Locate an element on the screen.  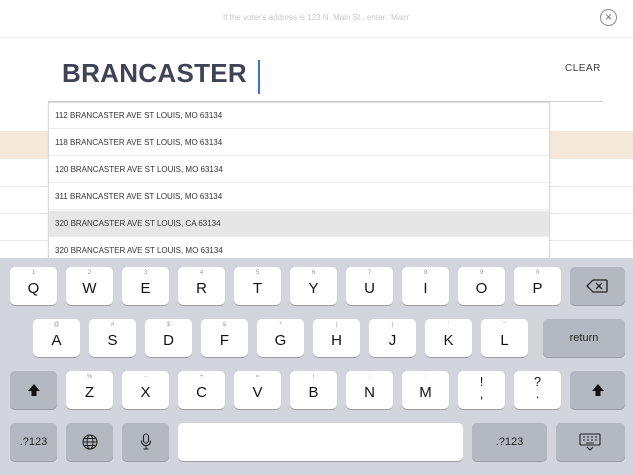
keyboard-dismiss-icon is located at coordinates (590, 442).